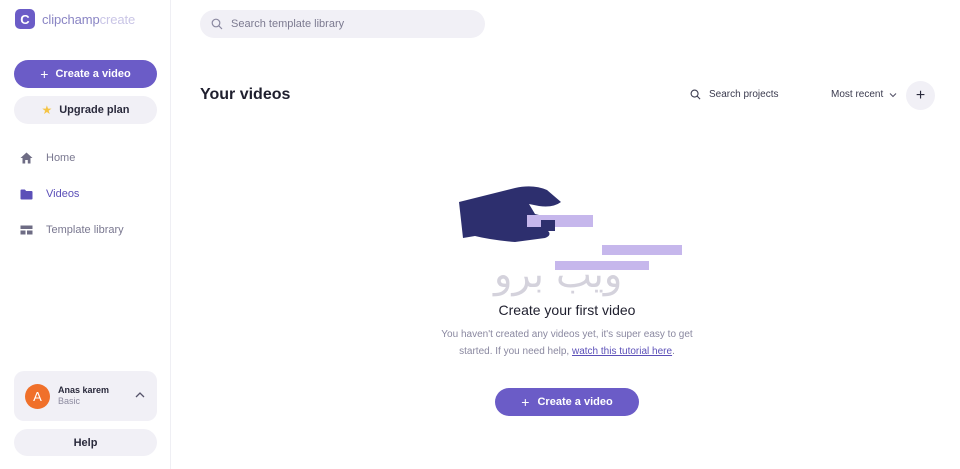  I want to click on upgrade-plan-label: Upgrade plan, so click(94, 110).